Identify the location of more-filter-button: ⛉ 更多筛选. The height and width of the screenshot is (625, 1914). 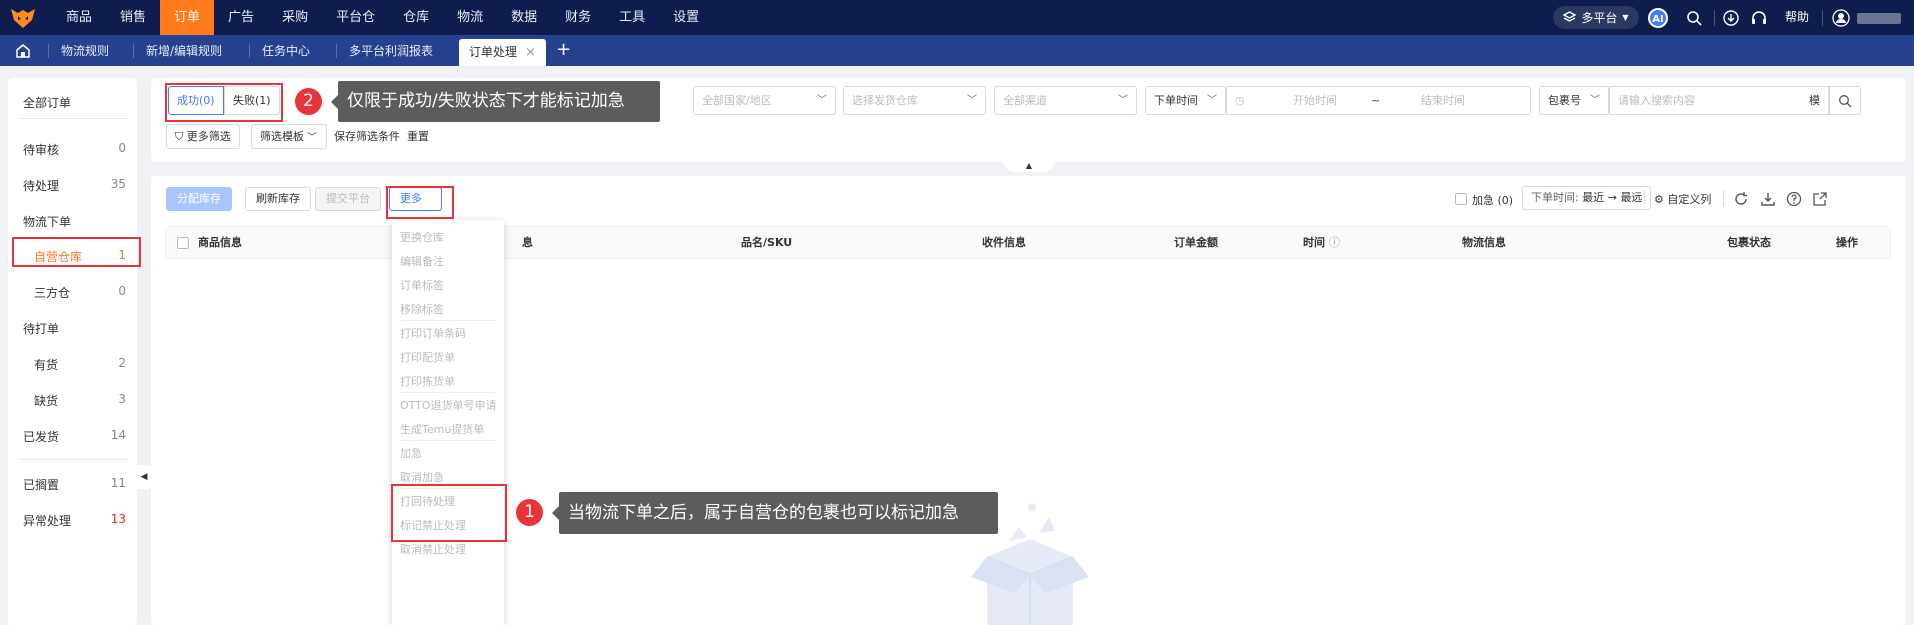
(203, 136).